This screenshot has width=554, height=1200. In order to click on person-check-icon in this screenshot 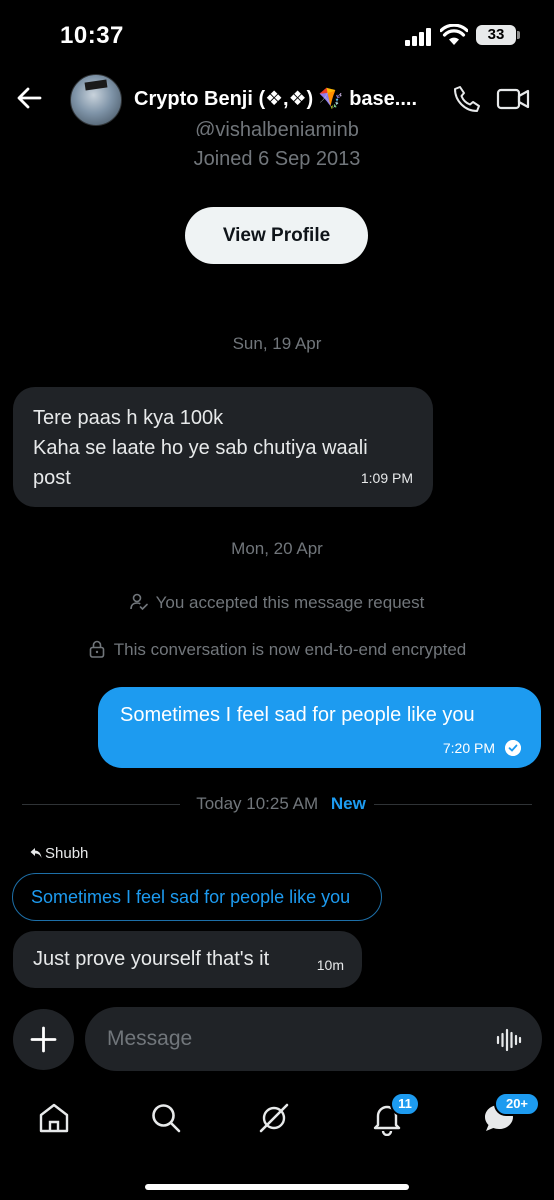, I will do `click(138, 602)`.